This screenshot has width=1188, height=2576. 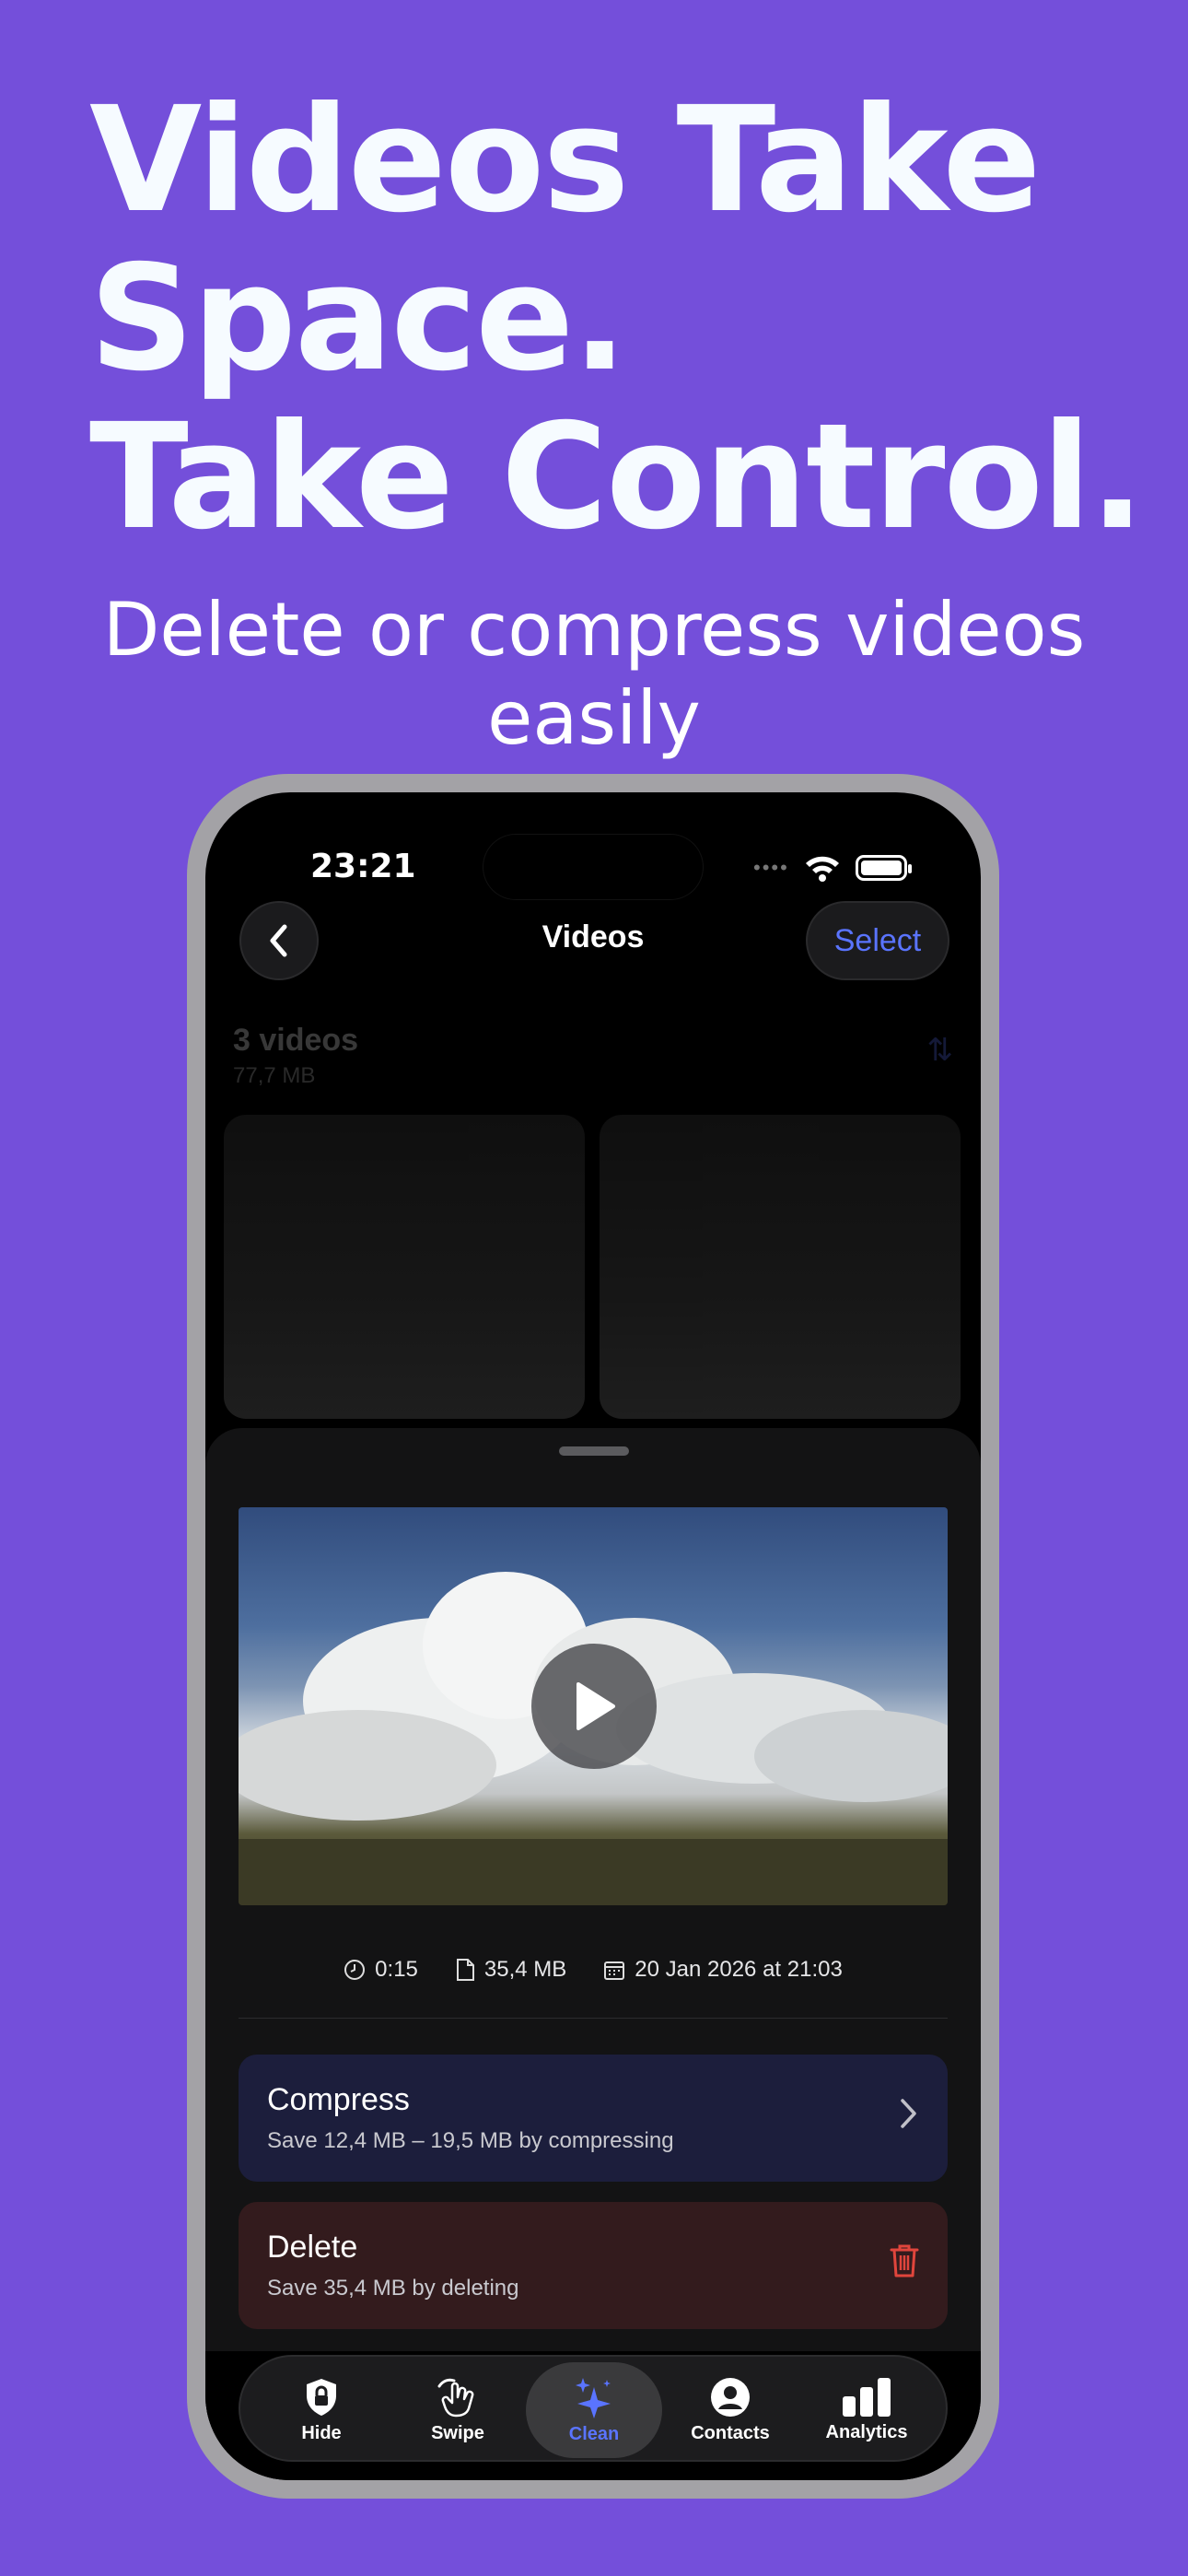 I want to click on battery-icon, so click(x=883, y=868).